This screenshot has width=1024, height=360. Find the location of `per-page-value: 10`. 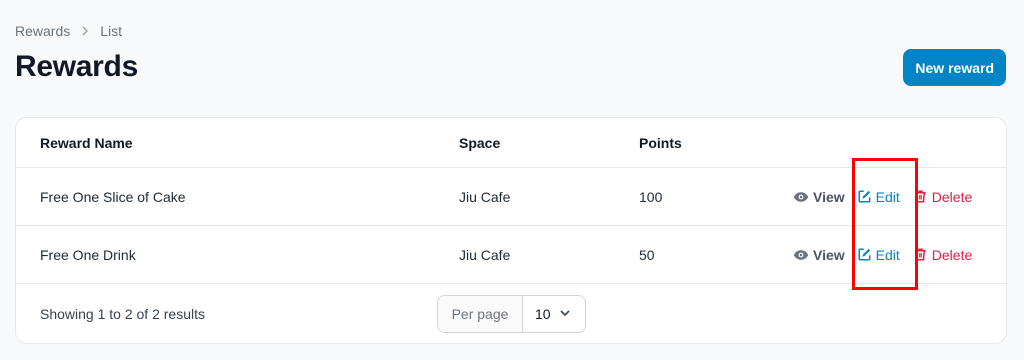

per-page-value: 10 is located at coordinates (543, 314).